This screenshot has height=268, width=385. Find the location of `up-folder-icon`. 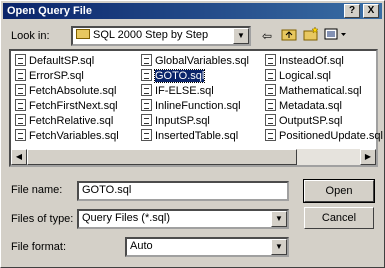

up-folder-icon is located at coordinates (289, 36).